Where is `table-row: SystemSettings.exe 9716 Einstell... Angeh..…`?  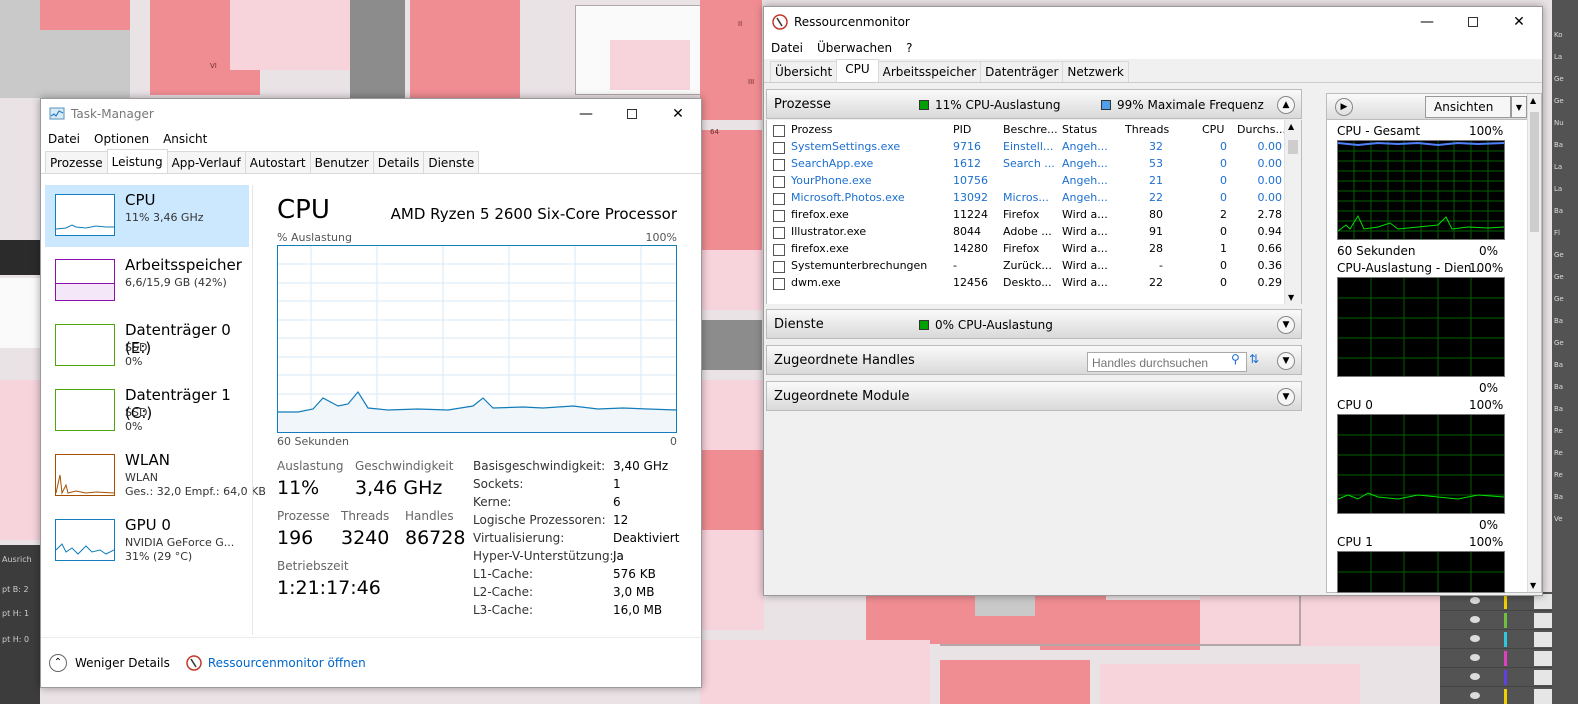
table-row: SystemSettings.exe 9716 Einstell... Angeh..… is located at coordinates (1027, 148).